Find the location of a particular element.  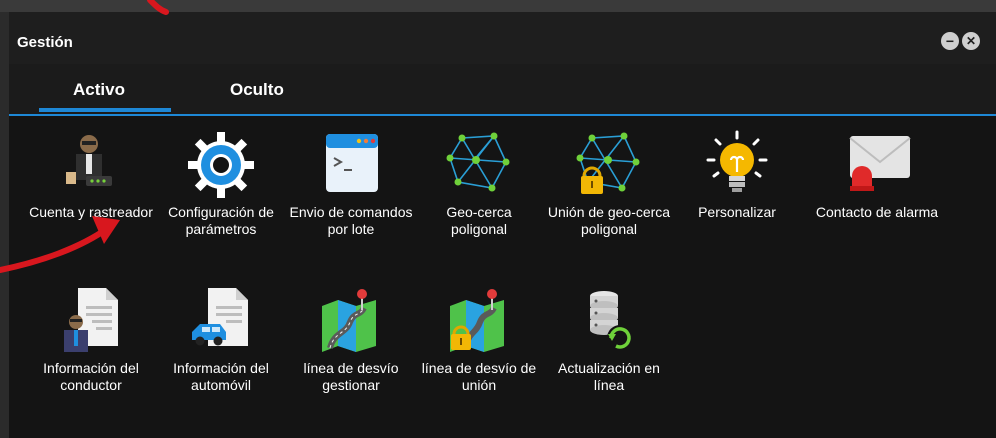

module-label: Actualización en línea is located at coordinates (609, 376).